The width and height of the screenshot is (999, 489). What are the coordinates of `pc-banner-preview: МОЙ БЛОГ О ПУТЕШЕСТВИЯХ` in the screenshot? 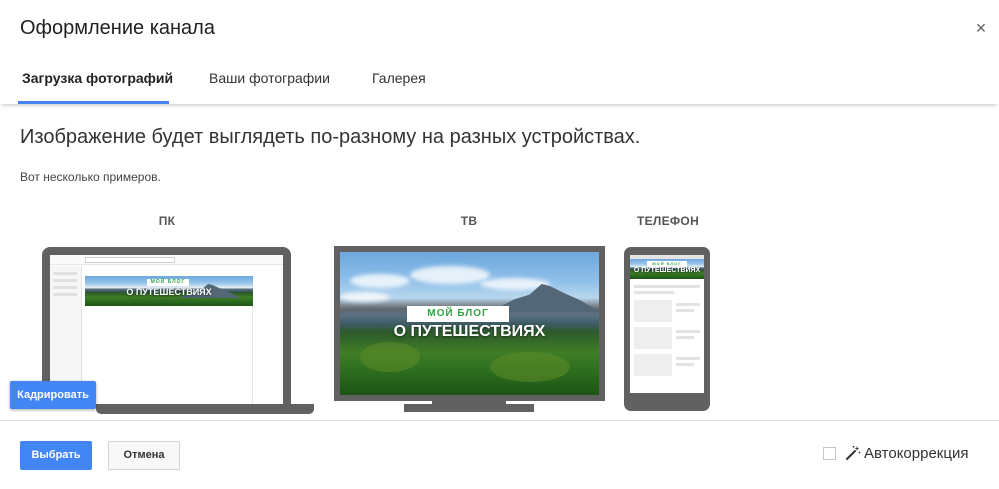 It's located at (169, 291).